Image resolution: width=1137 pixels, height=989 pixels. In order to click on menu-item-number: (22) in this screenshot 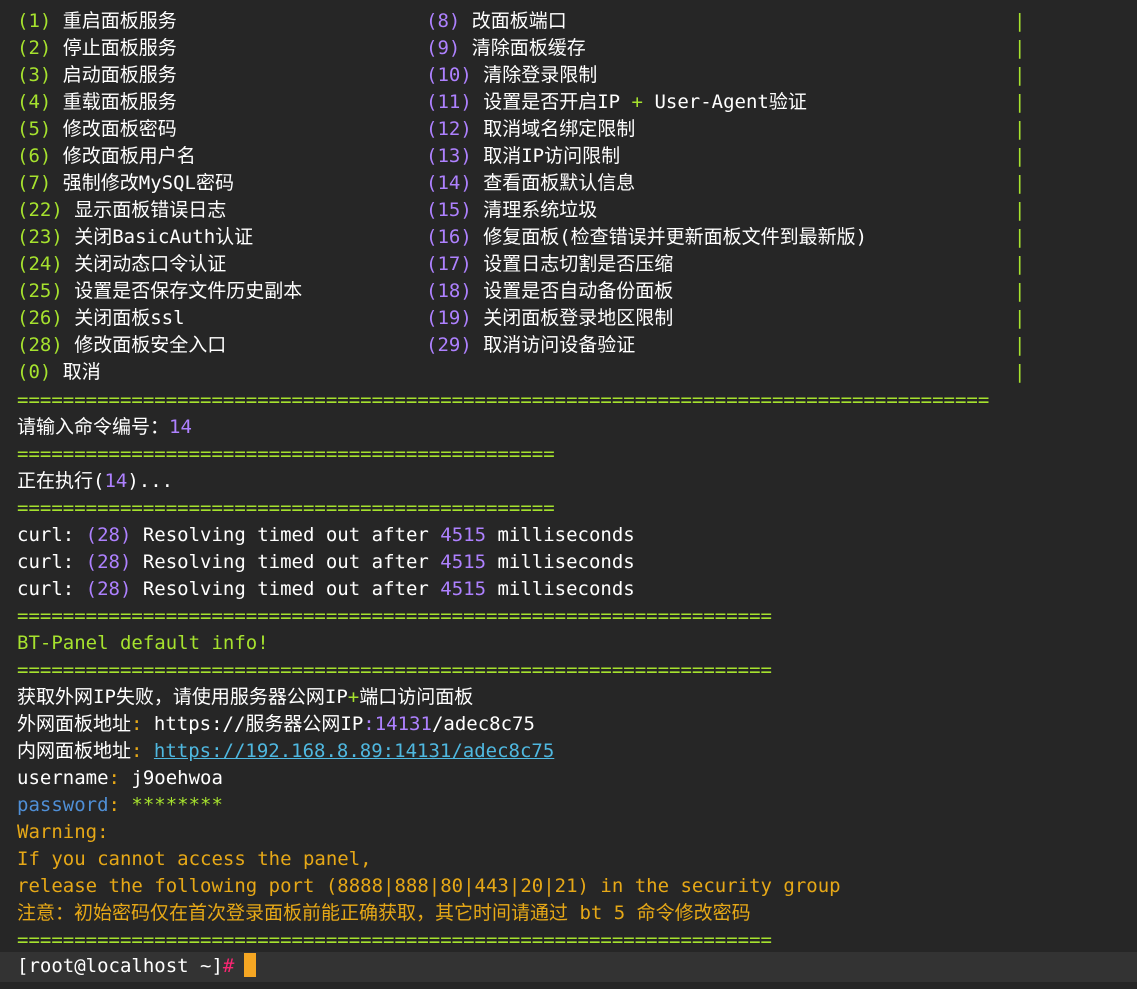, I will do `click(40, 210)`.